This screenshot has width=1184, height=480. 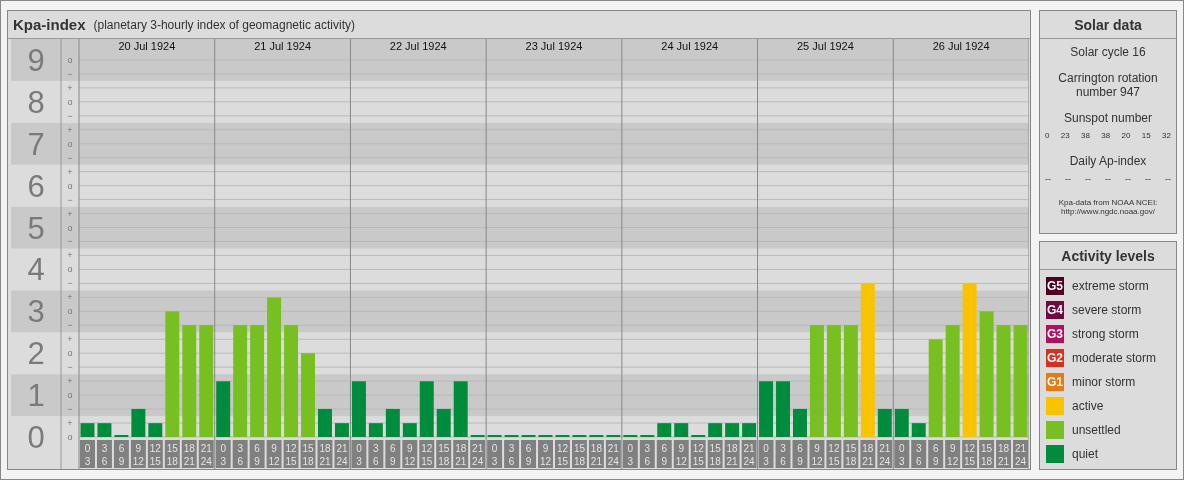 I want to click on source-note: Kpa-data from NOAA NCEI:, so click(x=1108, y=202).